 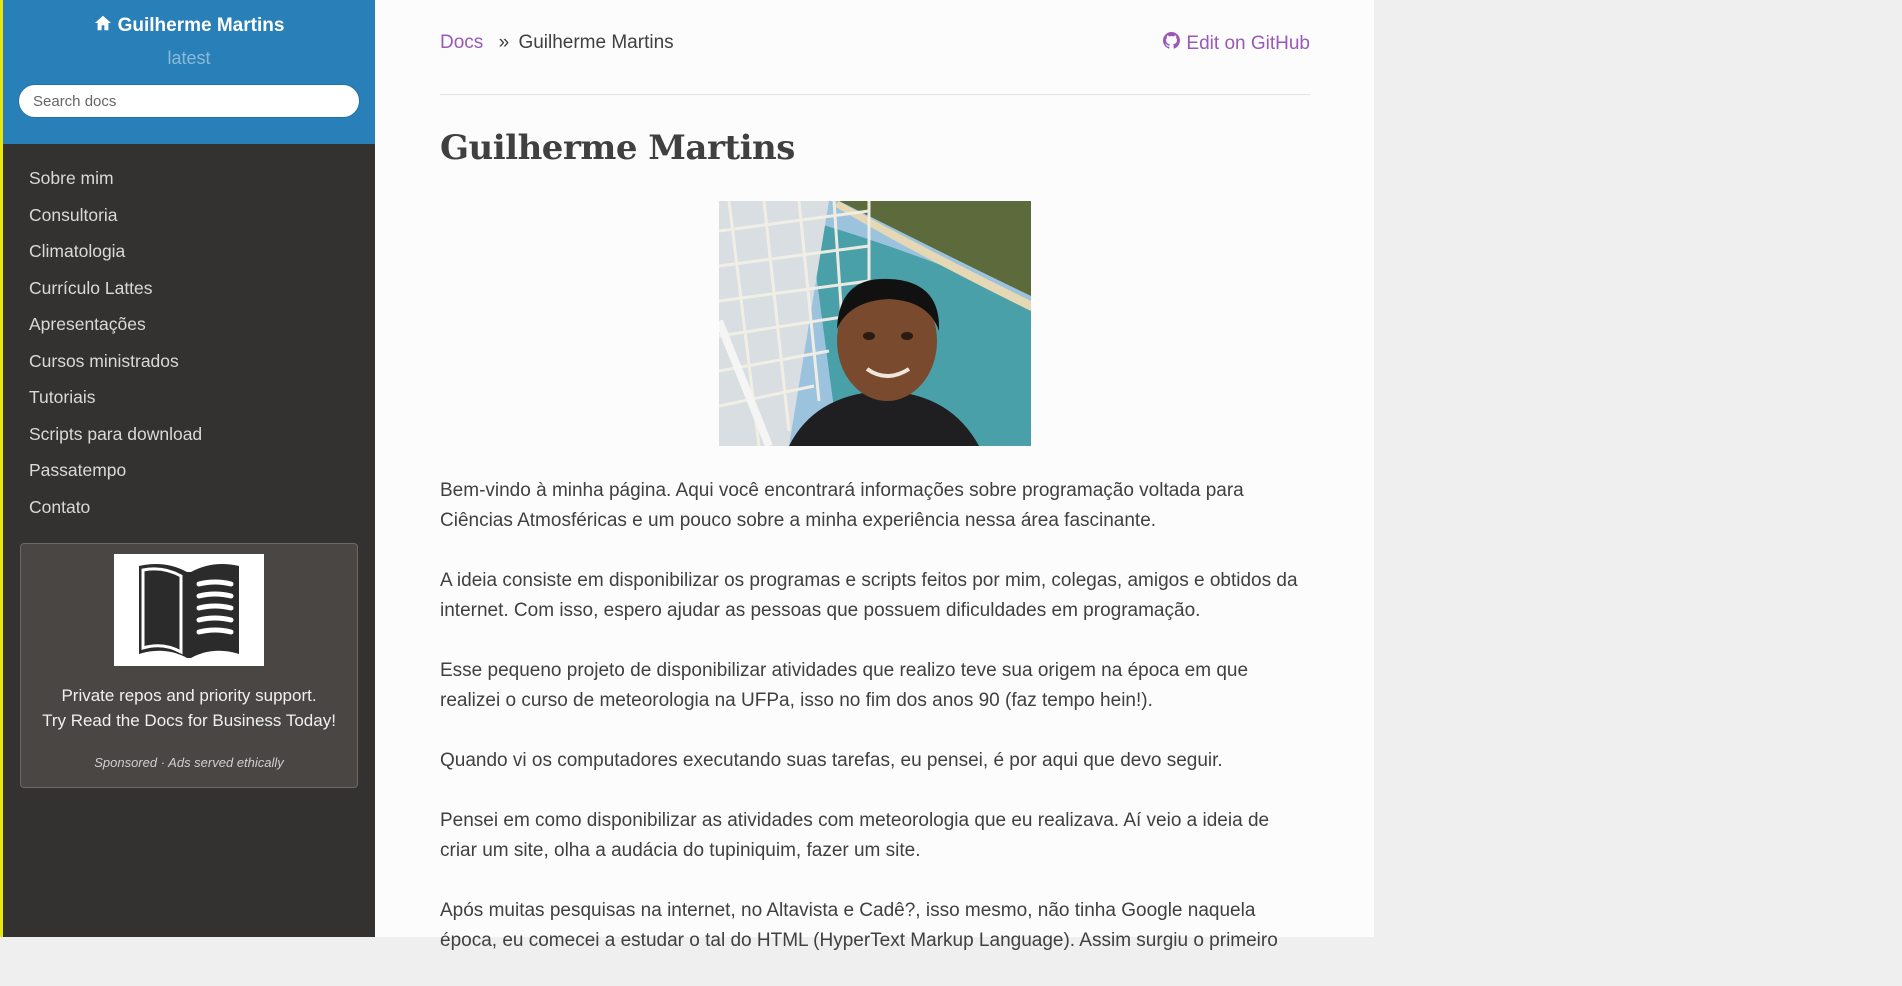 I want to click on header-divider, so click(x=875, y=94).